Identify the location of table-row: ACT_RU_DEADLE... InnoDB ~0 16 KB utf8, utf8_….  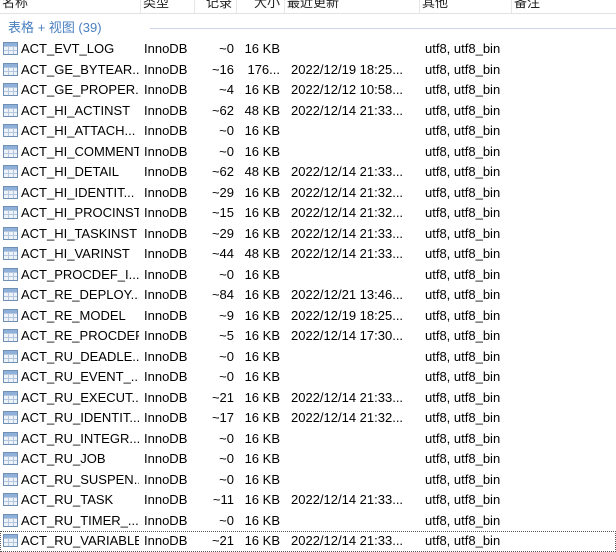
(308, 357).